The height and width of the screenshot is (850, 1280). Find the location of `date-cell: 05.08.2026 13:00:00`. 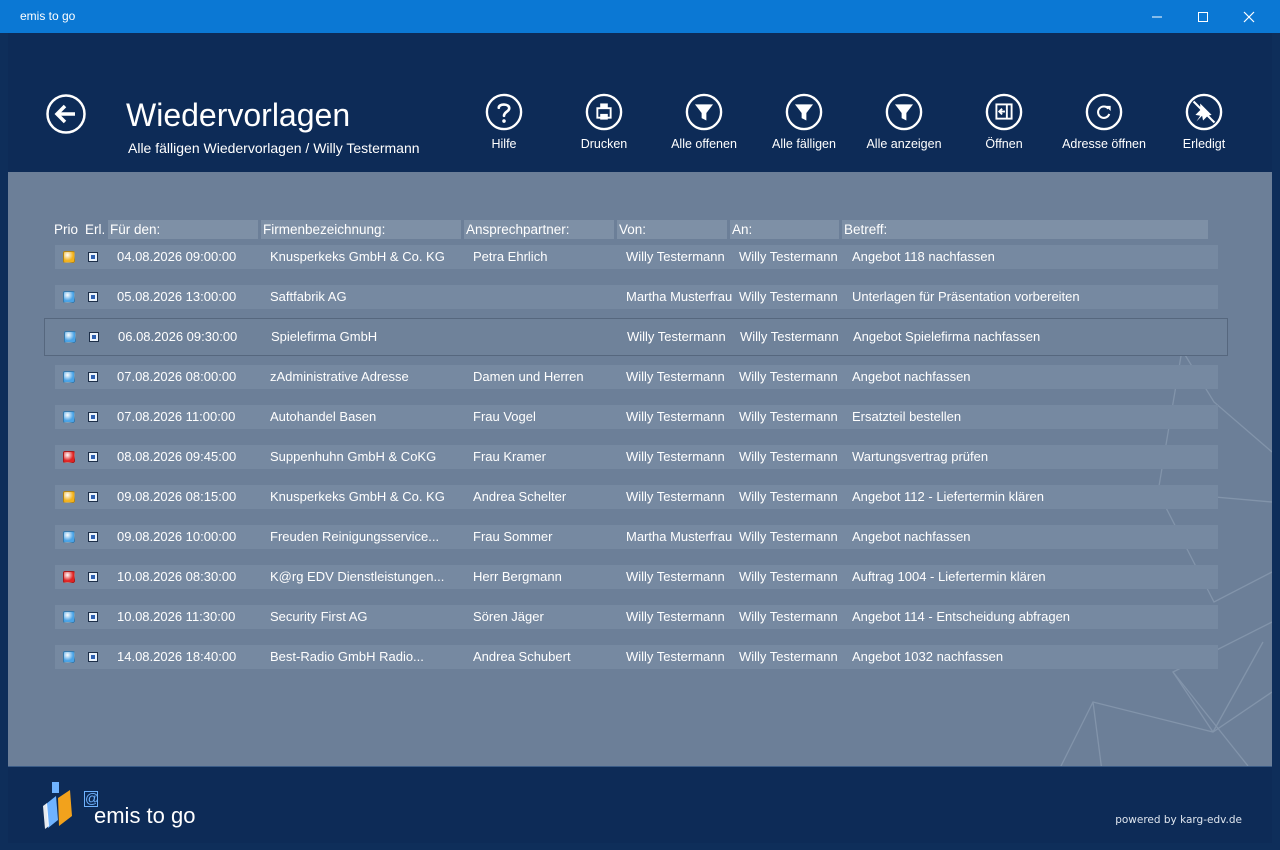

date-cell: 05.08.2026 13:00:00 is located at coordinates (177, 296).